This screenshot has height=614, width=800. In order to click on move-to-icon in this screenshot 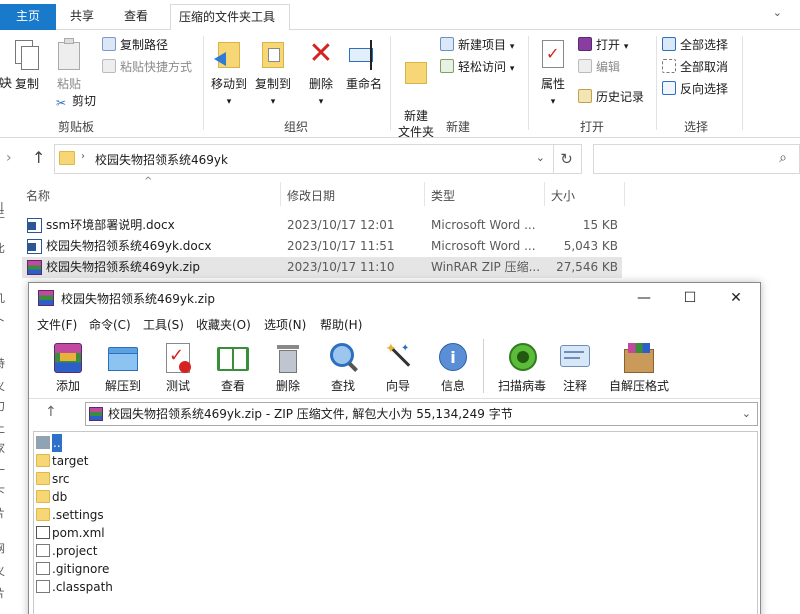, I will do `click(229, 55)`.